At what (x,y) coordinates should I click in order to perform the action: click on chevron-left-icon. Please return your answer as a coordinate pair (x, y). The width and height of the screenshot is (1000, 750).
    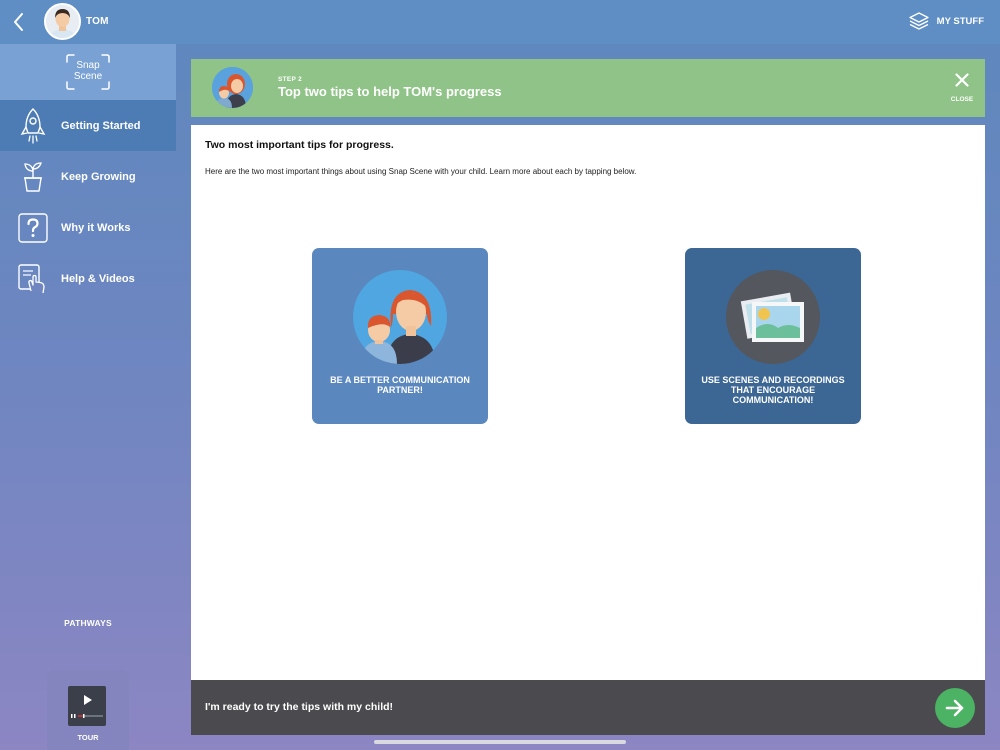
    Looking at the image, I should click on (18, 22).